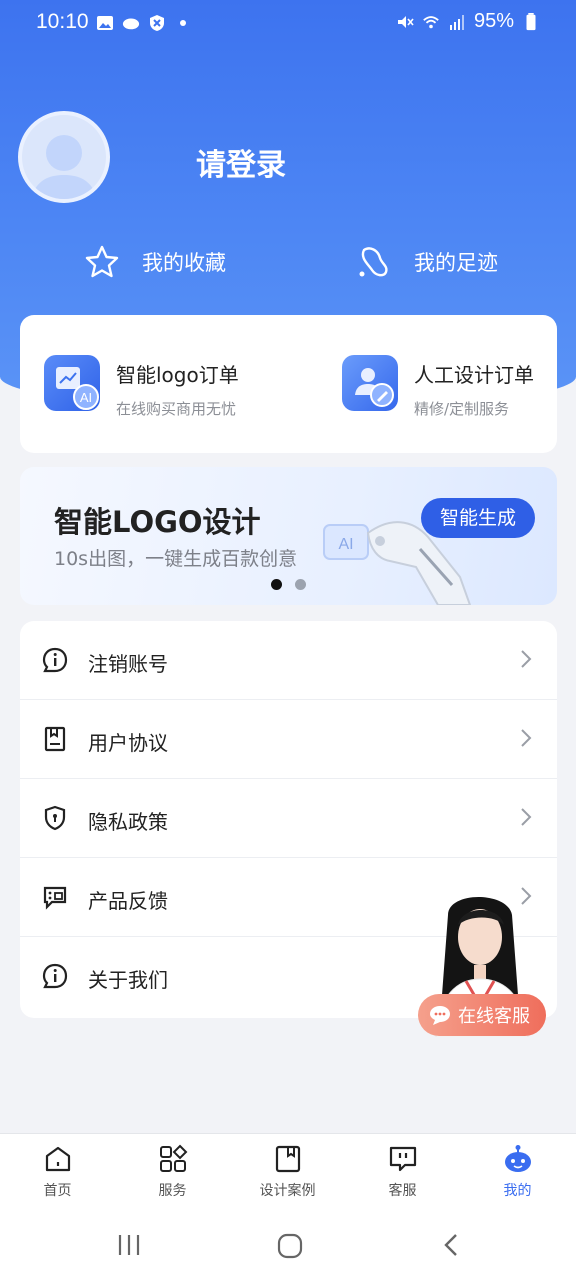 The image size is (576, 1280). I want to click on smart-logo-orders: AI 智能logo订单 在线购买商用无忧, so click(141, 387).